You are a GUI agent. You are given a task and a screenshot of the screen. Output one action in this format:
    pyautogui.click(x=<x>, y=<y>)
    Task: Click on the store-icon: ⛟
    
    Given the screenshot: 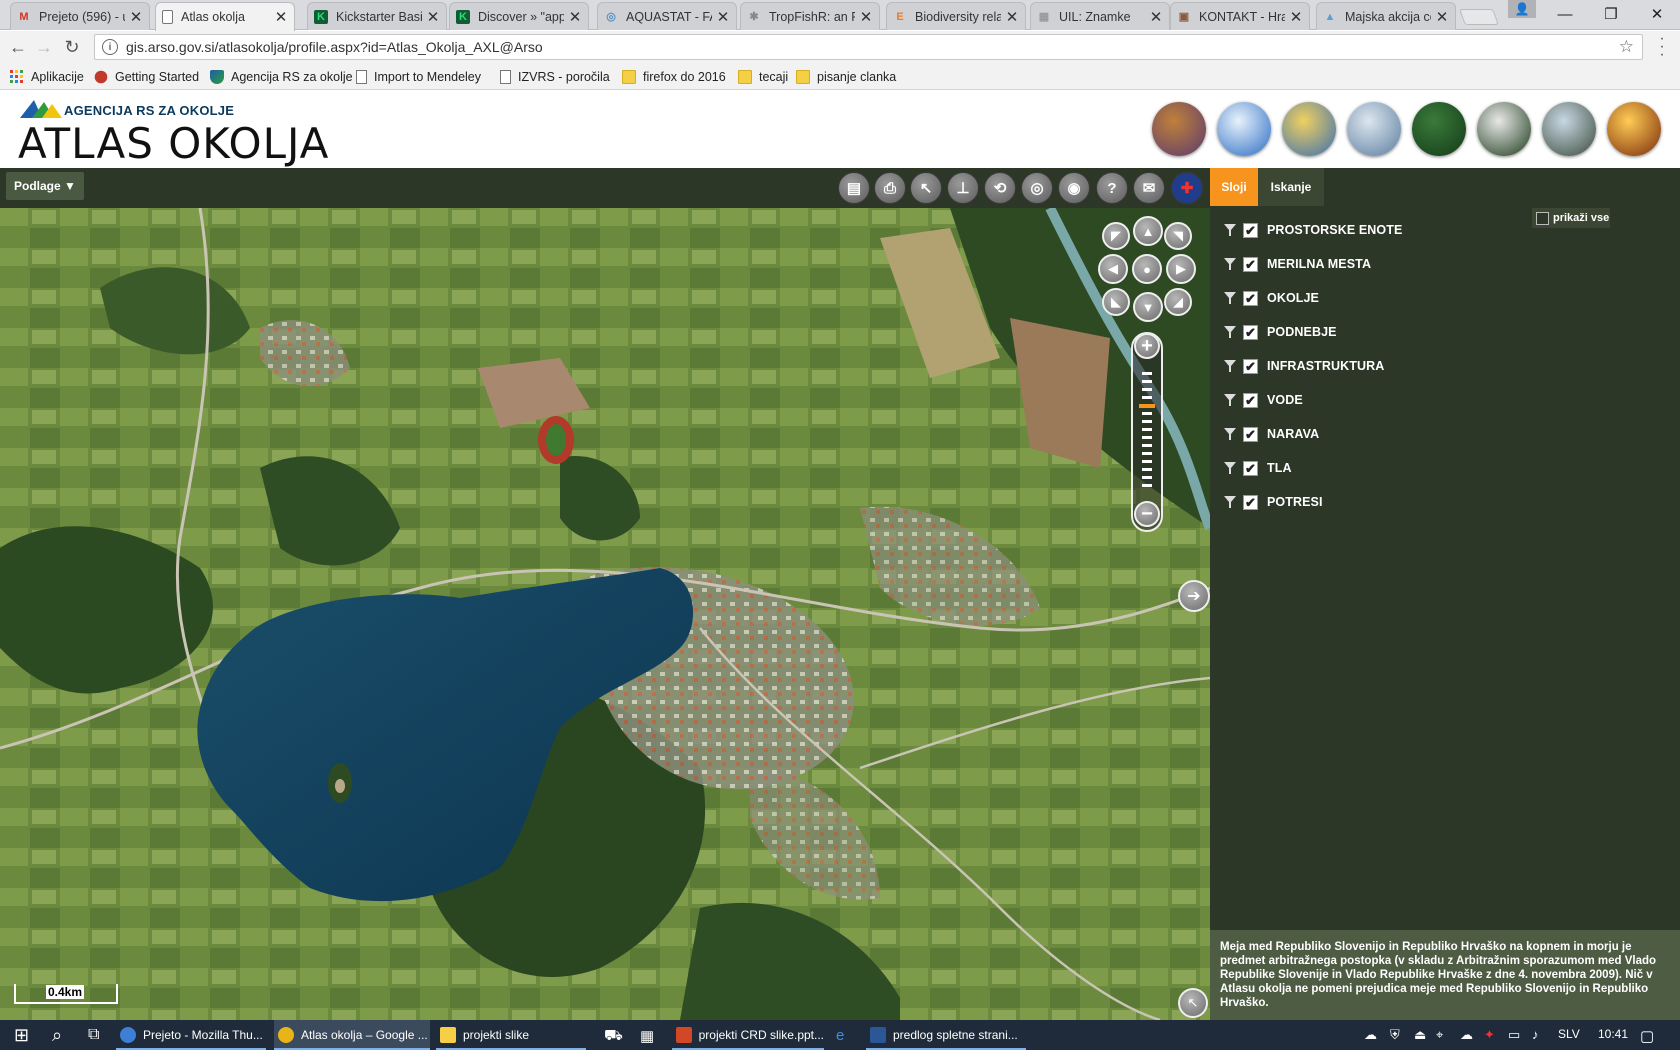 What is the action you would take?
    pyautogui.click(x=613, y=1036)
    